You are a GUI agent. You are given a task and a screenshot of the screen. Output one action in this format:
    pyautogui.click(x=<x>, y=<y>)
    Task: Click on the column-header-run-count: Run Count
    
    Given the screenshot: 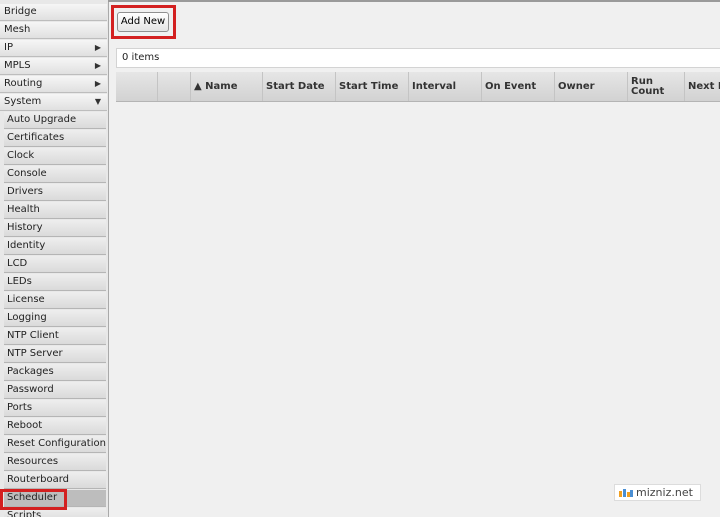 What is the action you would take?
    pyautogui.click(x=656, y=86)
    